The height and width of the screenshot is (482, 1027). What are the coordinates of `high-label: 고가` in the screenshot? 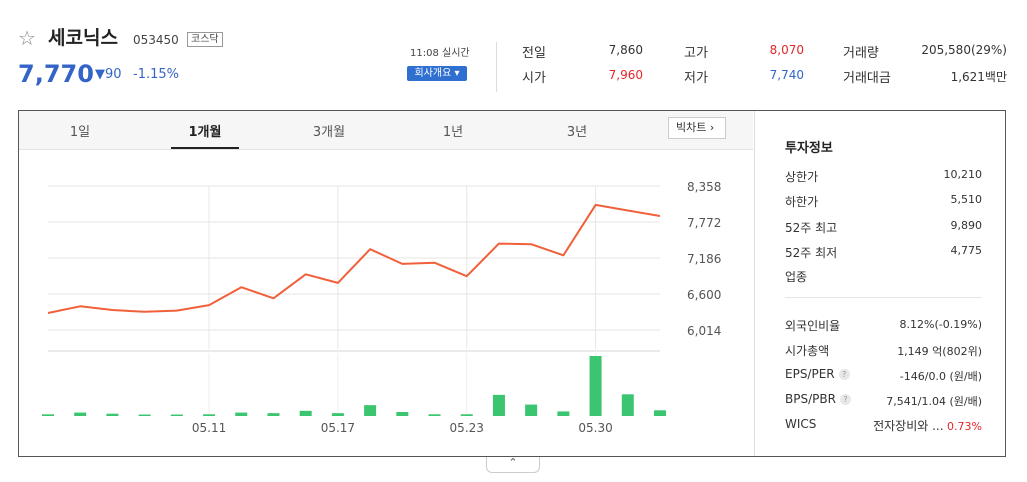 It's located at (696, 53).